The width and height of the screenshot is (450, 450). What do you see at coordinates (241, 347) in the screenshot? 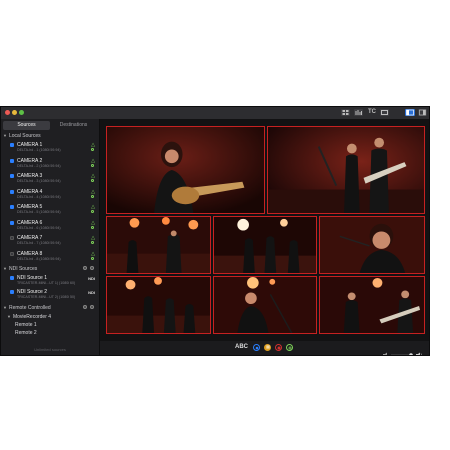
I see `abc-button: ABC` at bounding box center [241, 347].